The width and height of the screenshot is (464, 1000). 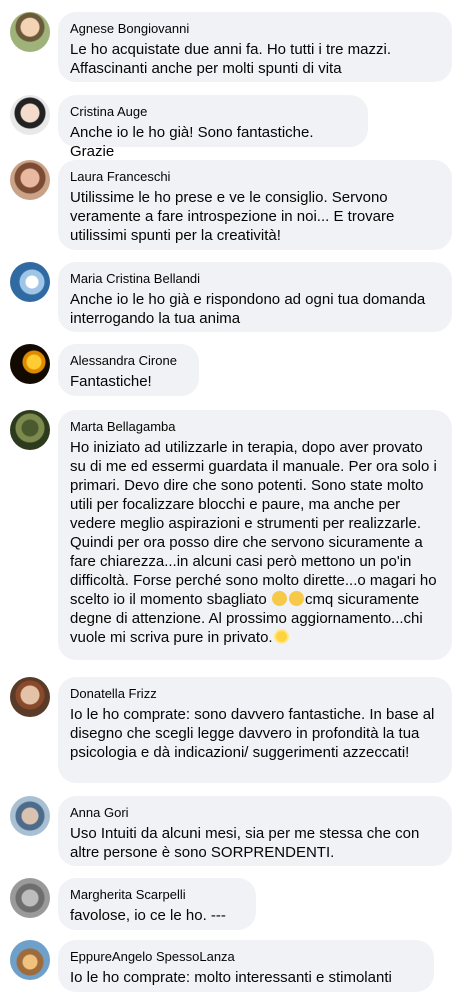 What do you see at coordinates (111, 381) in the screenshot?
I see `comment-text: Fantastiche!` at bounding box center [111, 381].